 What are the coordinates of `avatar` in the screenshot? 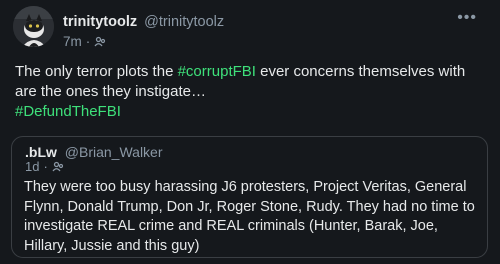 It's located at (33, 26).